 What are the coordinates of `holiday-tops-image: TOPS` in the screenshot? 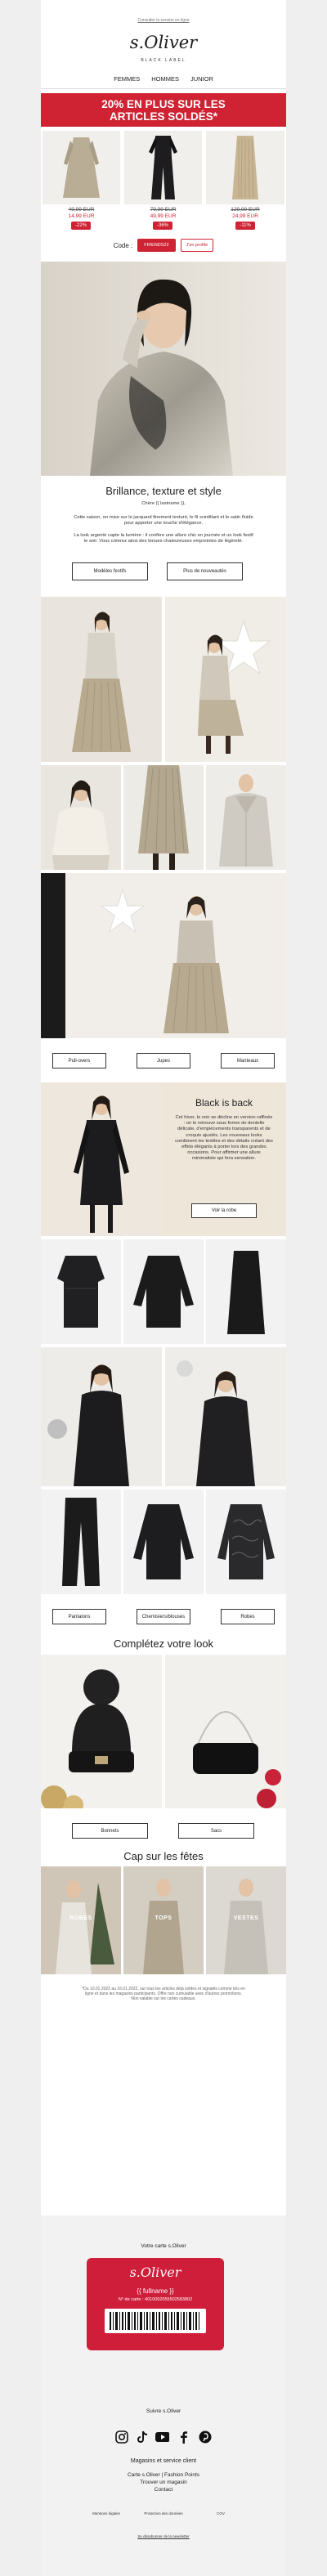 It's located at (163, 1920).